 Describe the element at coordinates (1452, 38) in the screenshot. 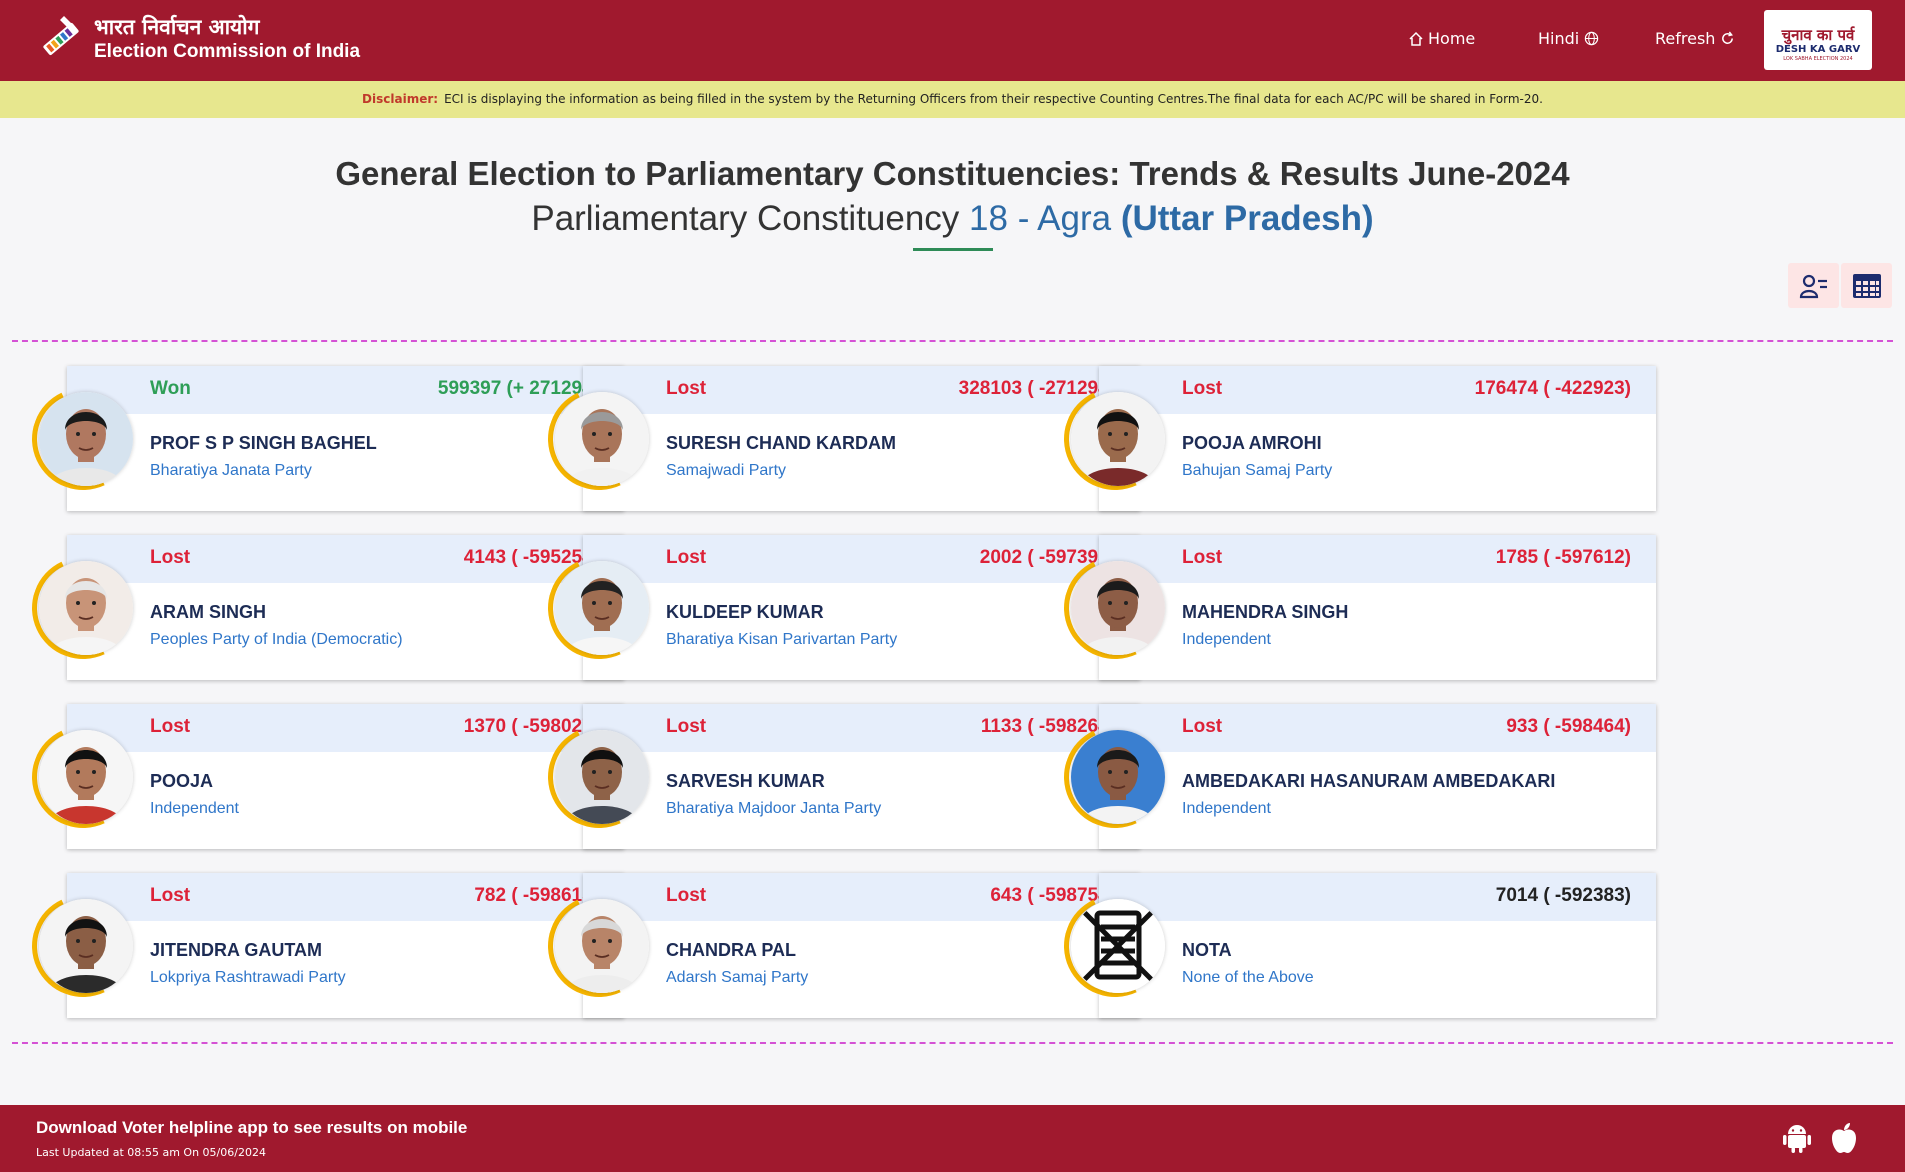

I see `nav-home-label: Home` at that location.